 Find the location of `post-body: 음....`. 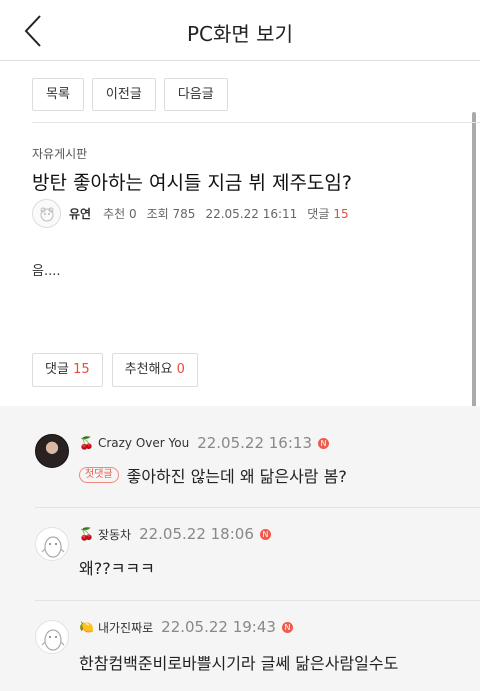

post-body: 음.... is located at coordinates (46, 271).